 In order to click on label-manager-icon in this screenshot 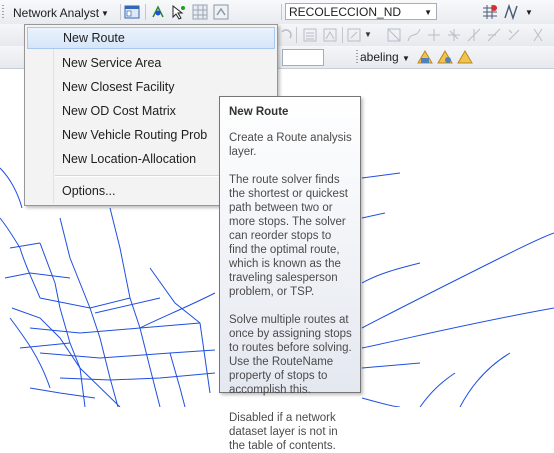, I will do `click(425, 57)`.